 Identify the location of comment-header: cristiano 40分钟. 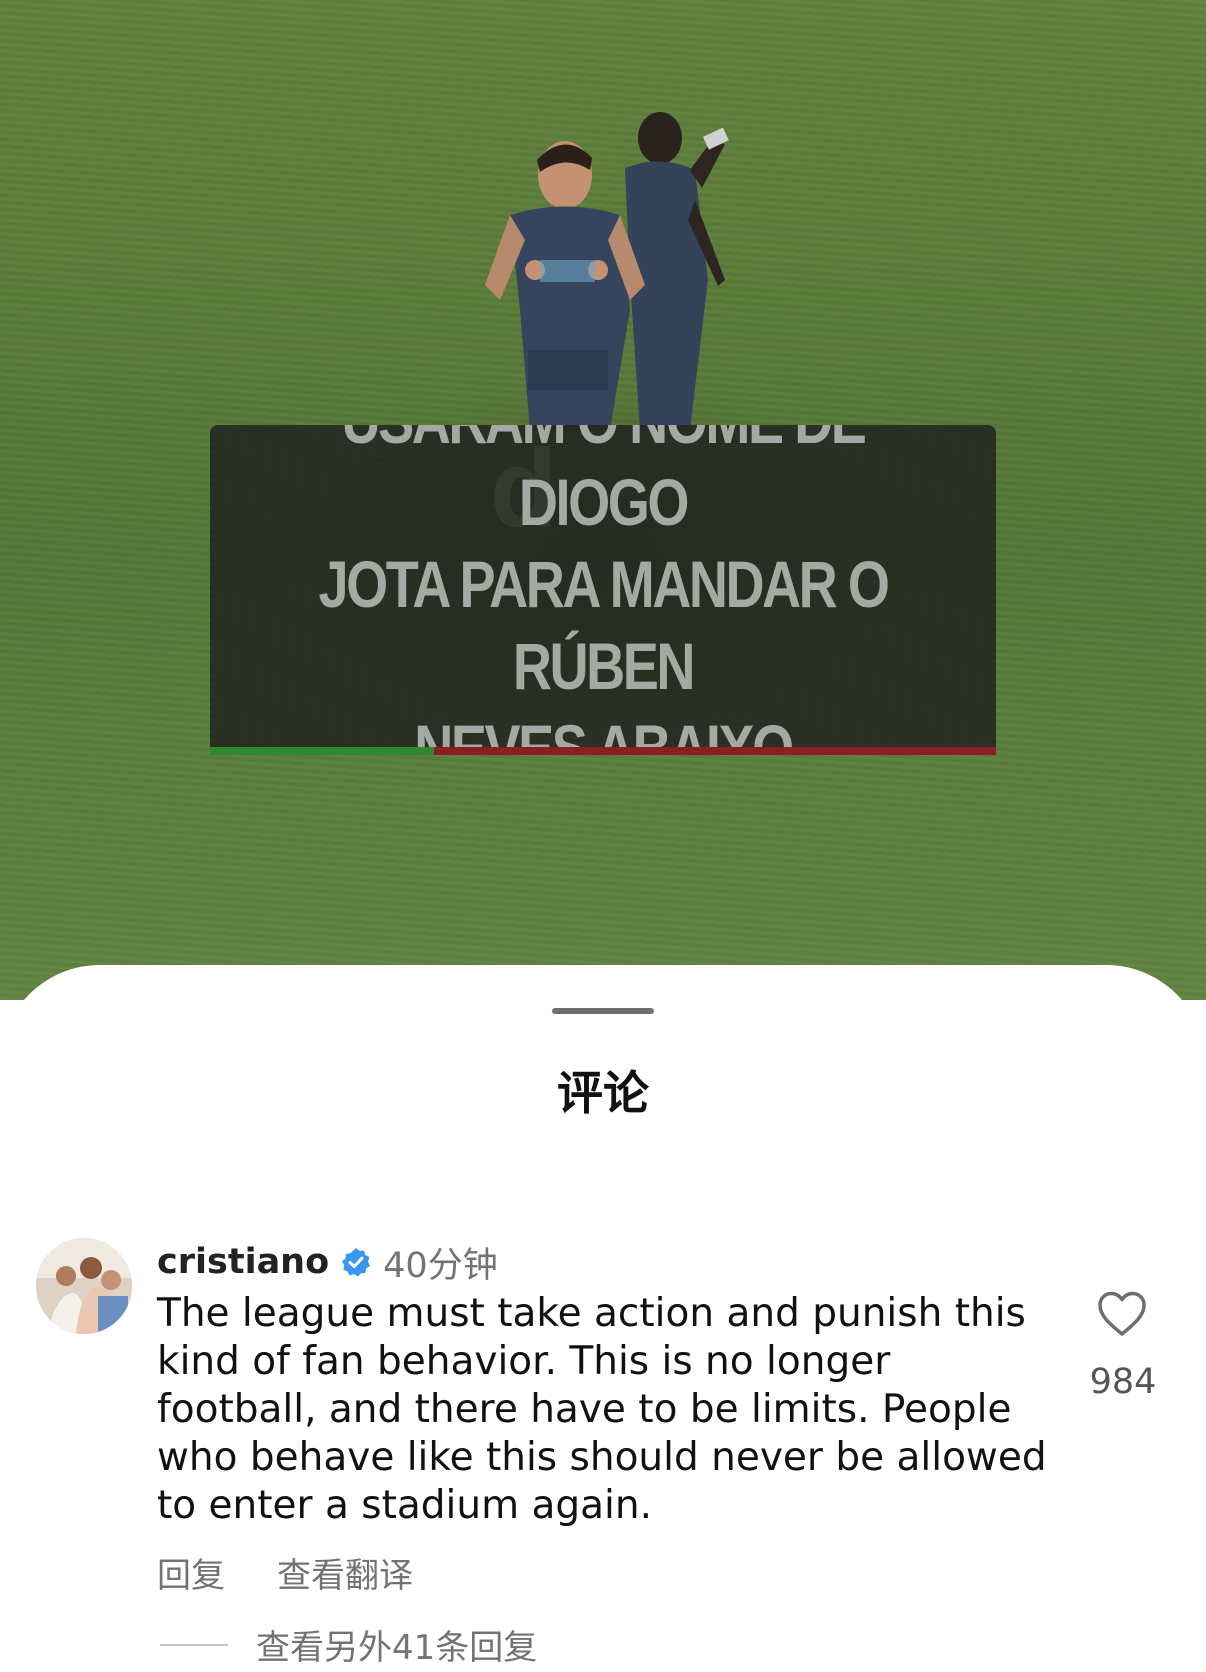
(327, 1262).